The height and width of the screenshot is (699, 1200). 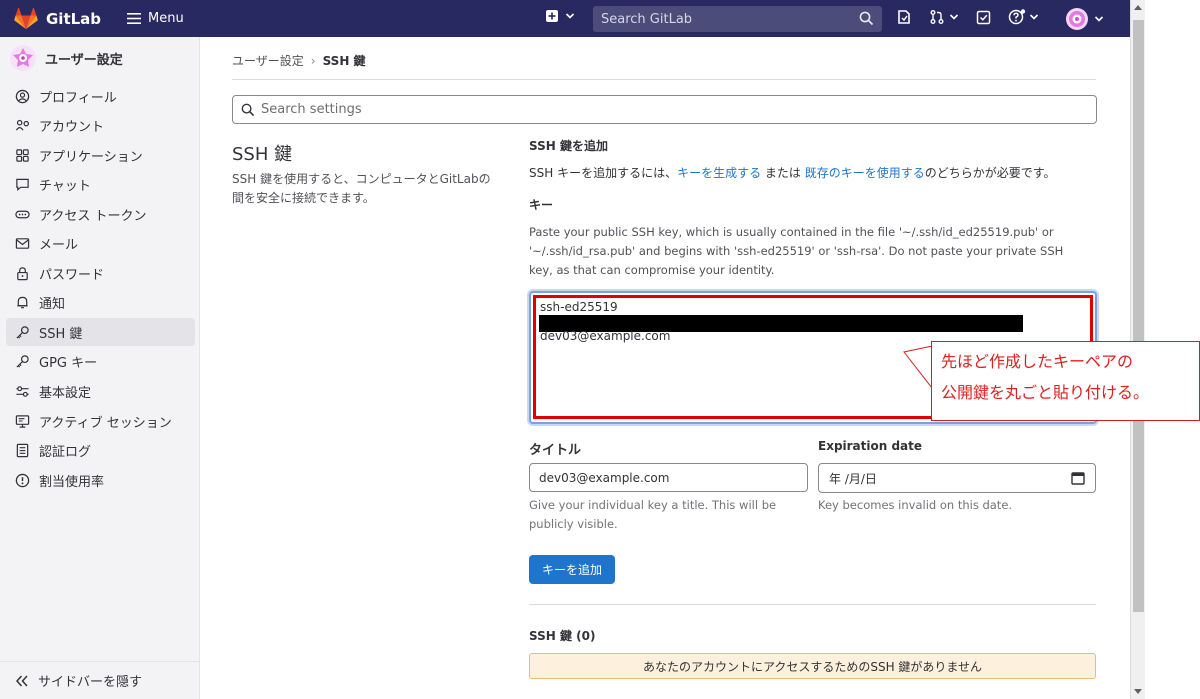 What do you see at coordinates (72, 275) in the screenshot?
I see `sidebar-item-label: パスワード` at bounding box center [72, 275].